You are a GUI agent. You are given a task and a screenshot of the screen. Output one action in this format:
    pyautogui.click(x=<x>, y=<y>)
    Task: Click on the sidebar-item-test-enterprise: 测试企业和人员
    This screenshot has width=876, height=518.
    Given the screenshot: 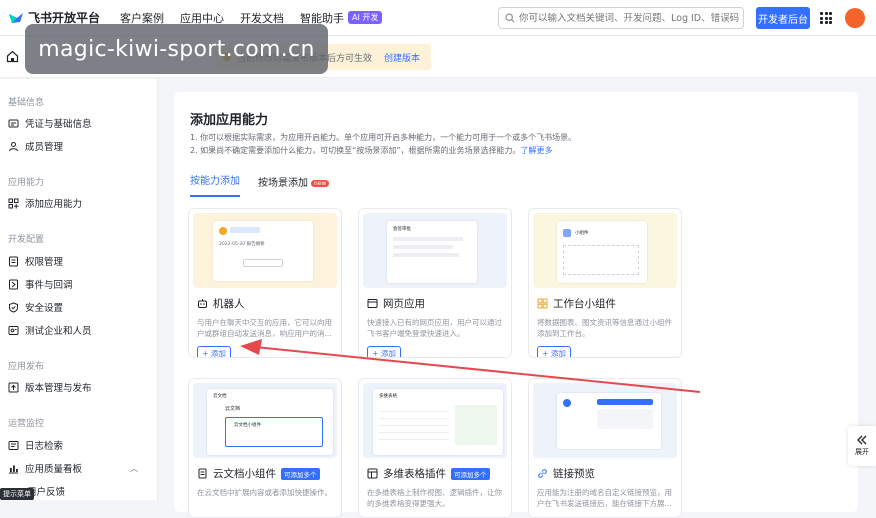 What is the action you would take?
    pyautogui.click(x=50, y=330)
    